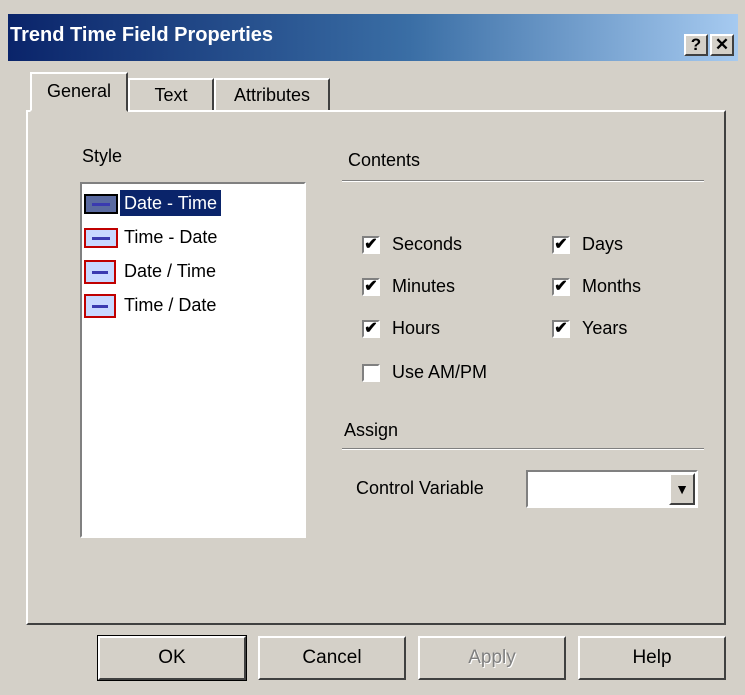 This screenshot has height=695, width=745. Describe the element at coordinates (523, 449) in the screenshot. I see `assign-divider` at that location.